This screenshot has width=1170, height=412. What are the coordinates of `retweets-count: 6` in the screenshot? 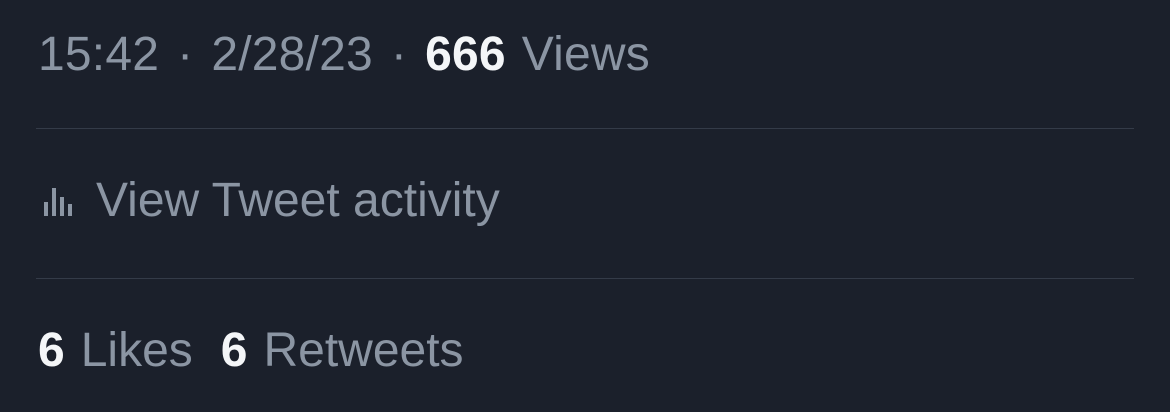 It's located at (234, 350).